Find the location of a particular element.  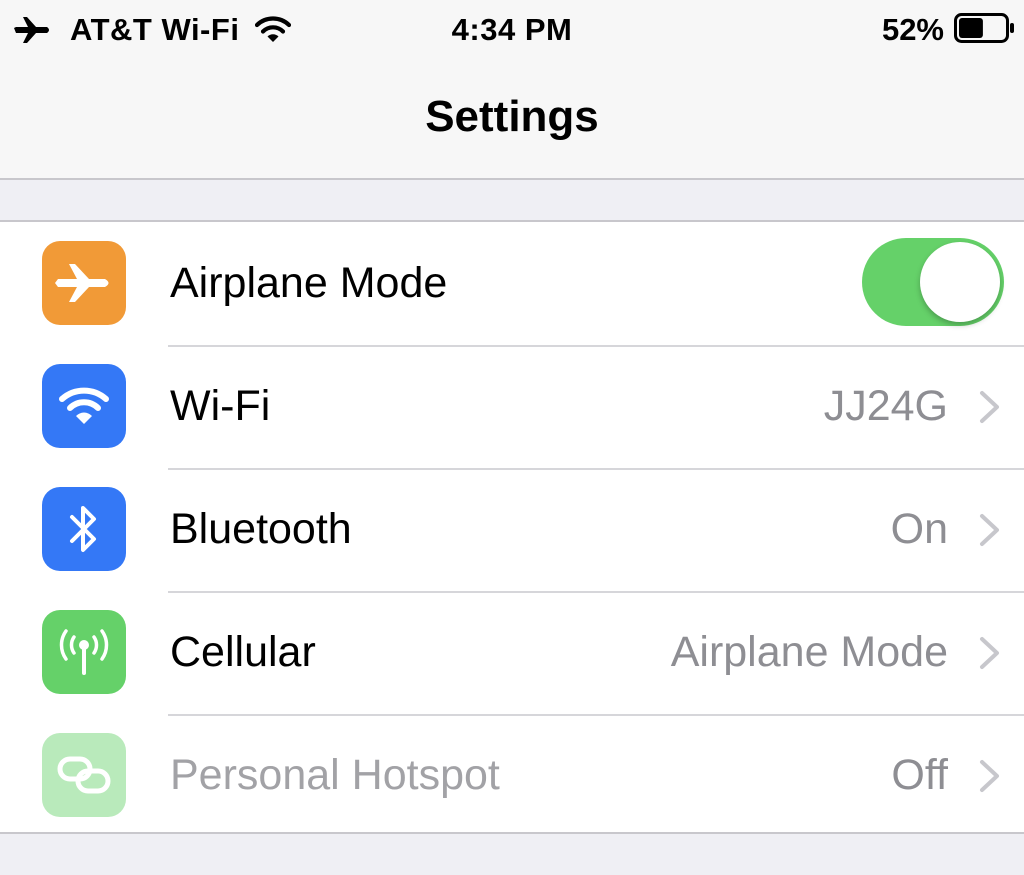

settings-row-airplane-mode: Airplane Mode is located at coordinates (512, 283).